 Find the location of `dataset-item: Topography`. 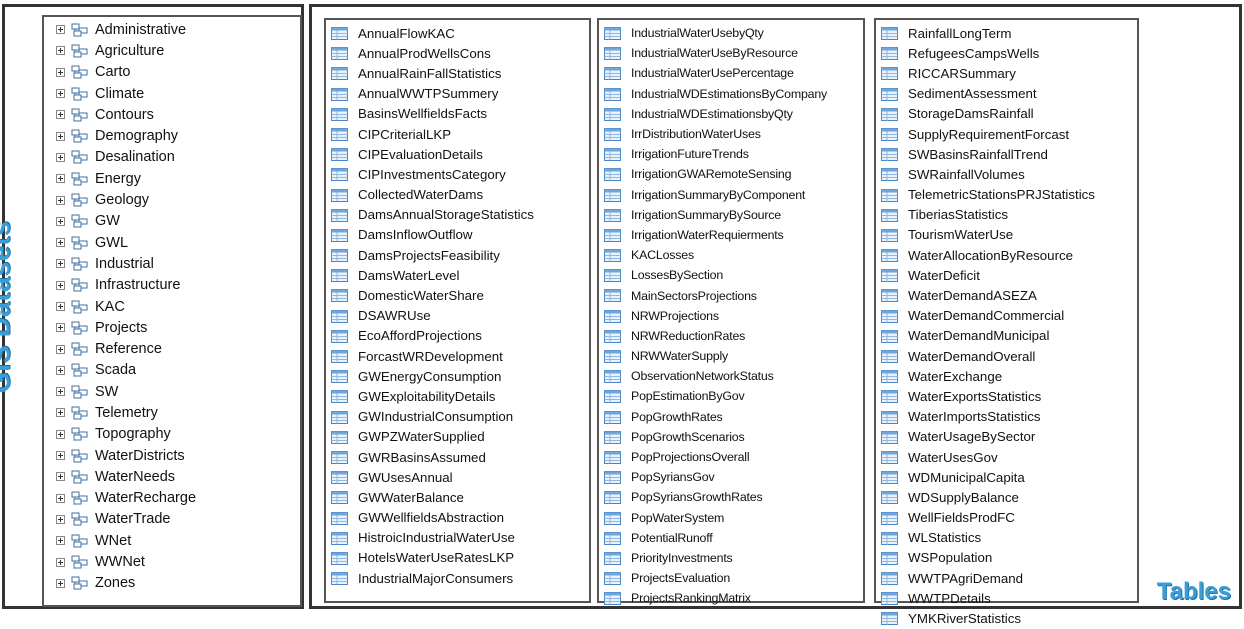

dataset-item: Topography is located at coordinates (172, 434).